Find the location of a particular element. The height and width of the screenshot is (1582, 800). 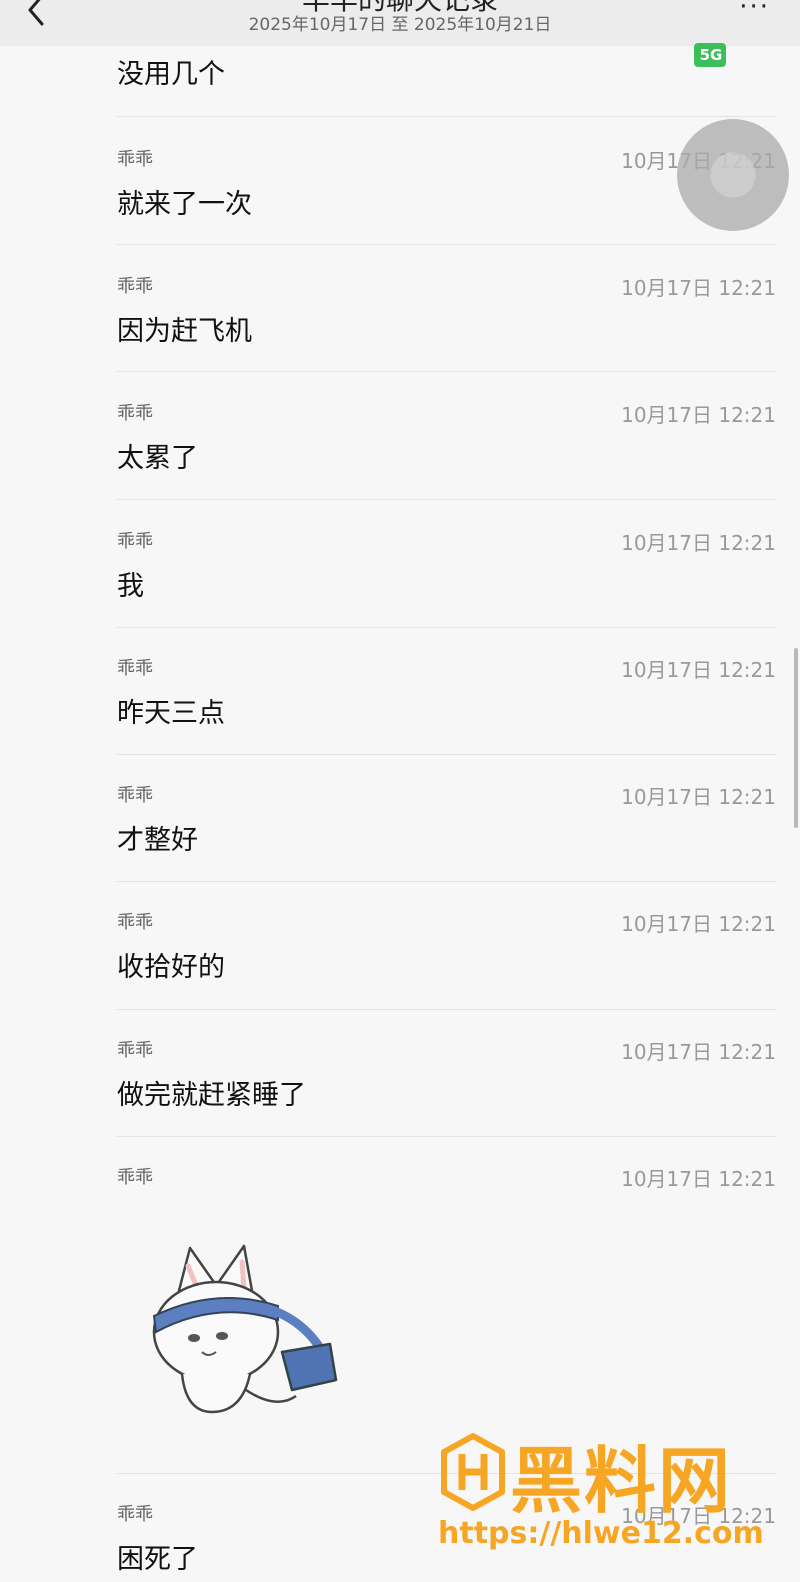

assistive-touch-button is located at coordinates (733, 175).